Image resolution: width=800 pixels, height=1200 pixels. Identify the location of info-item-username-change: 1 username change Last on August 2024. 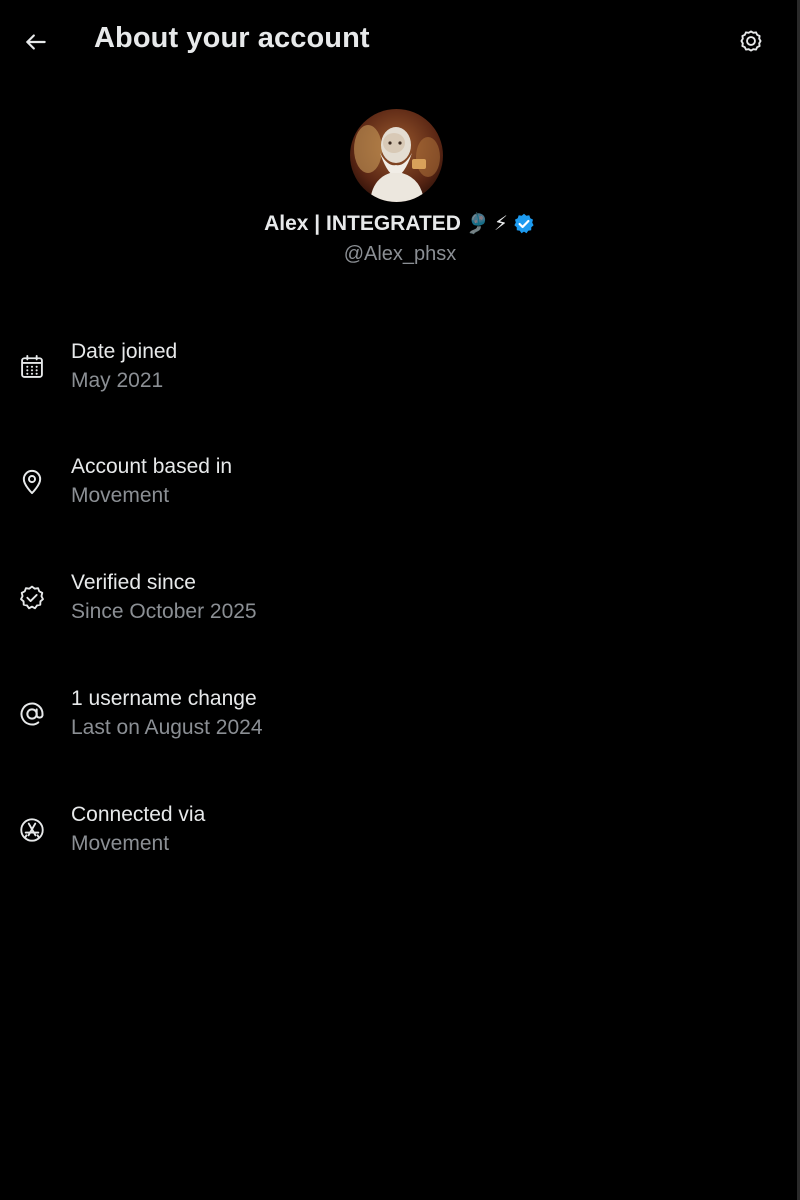
(400, 727).